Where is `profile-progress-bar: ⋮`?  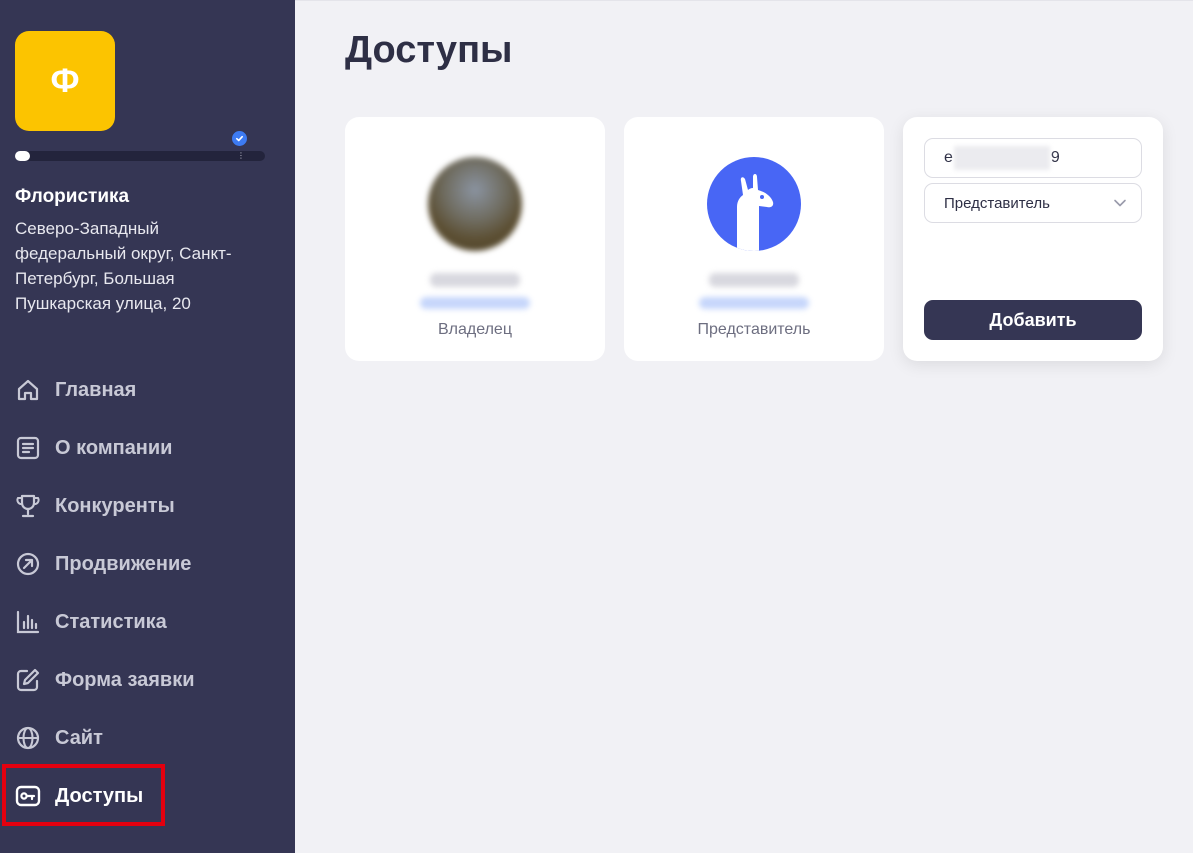 profile-progress-bar: ⋮ is located at coordinates (140, 156).